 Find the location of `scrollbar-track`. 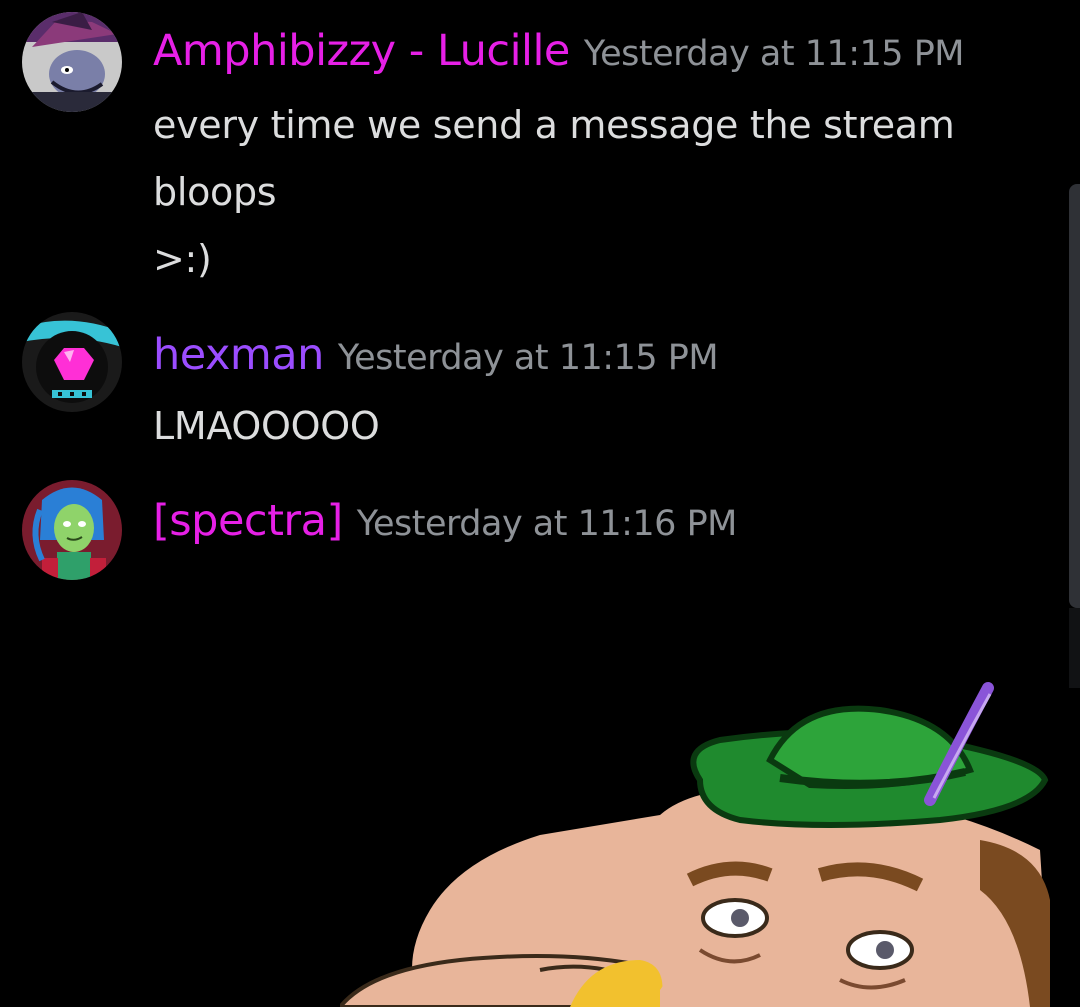

scrollbar-track is located at coordinates (1074, 648).